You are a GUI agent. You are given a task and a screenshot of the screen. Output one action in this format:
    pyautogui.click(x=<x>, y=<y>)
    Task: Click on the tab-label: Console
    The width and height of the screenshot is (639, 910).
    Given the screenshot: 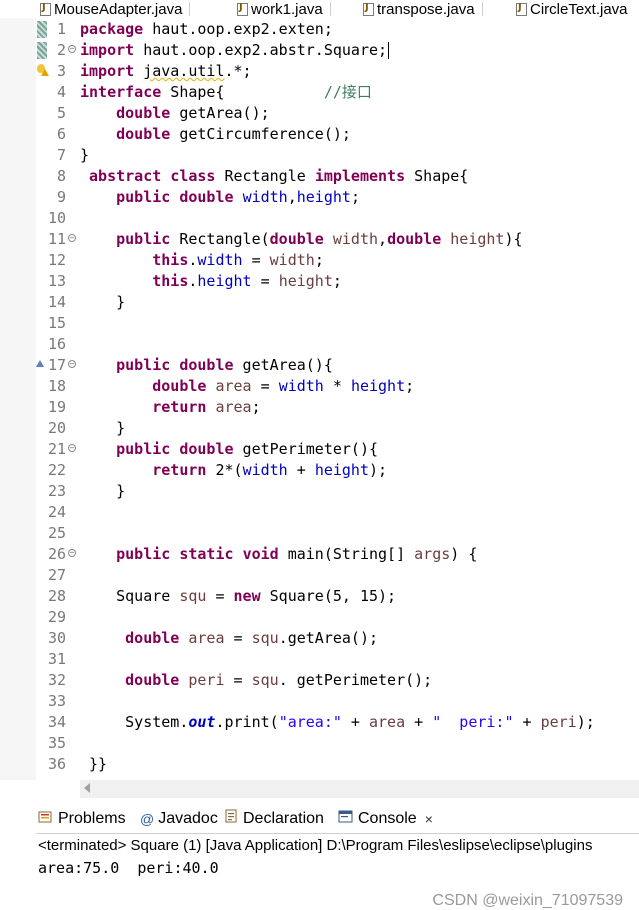 What is the action you would take?
    pyautogui.click(x=387, y=818)
    